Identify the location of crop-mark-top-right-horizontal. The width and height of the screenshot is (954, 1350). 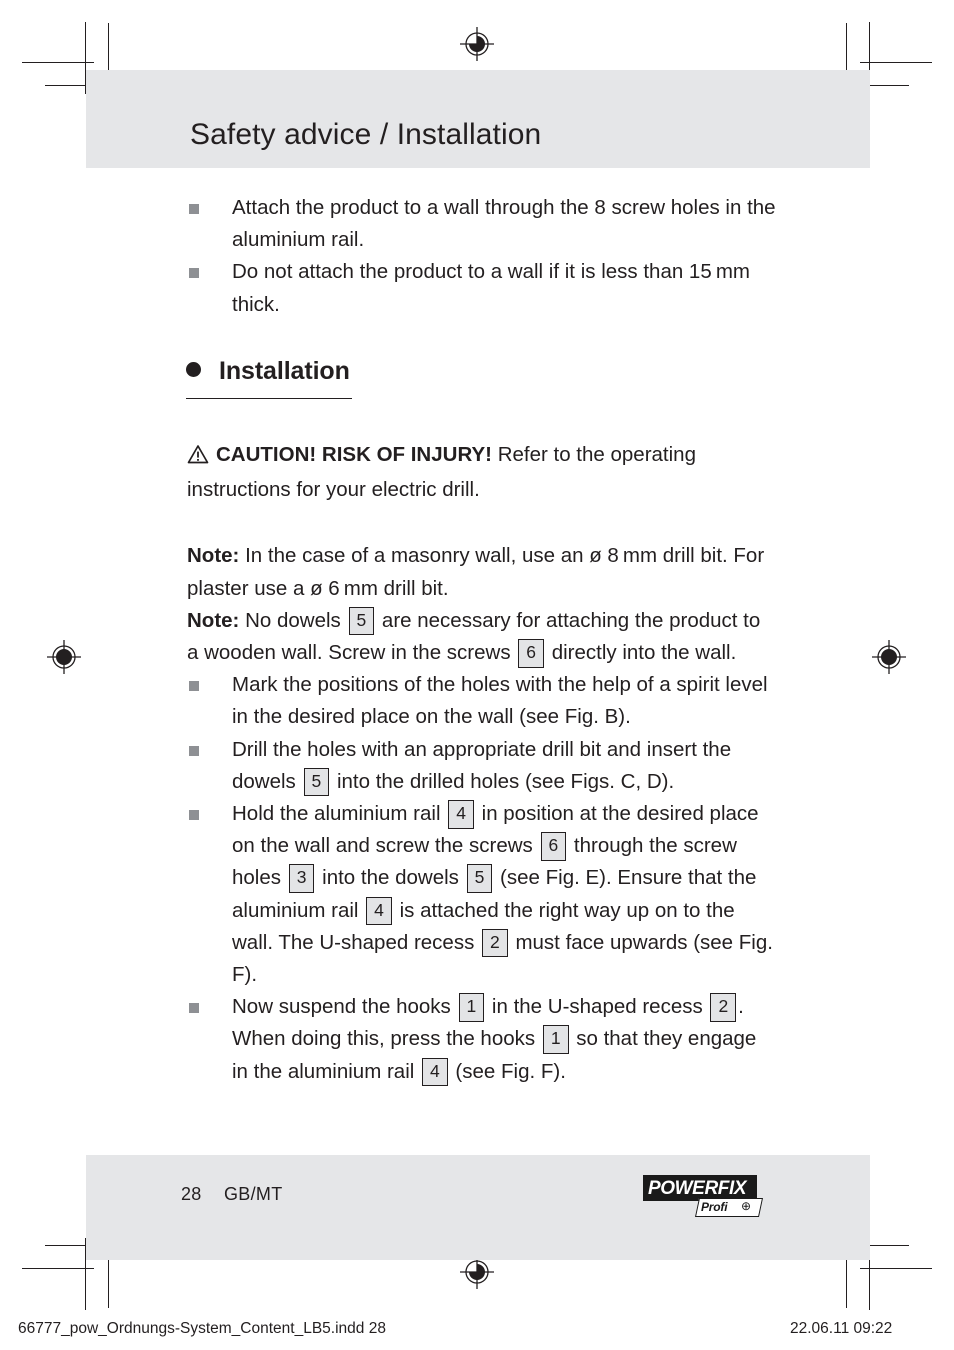
(896, 62).